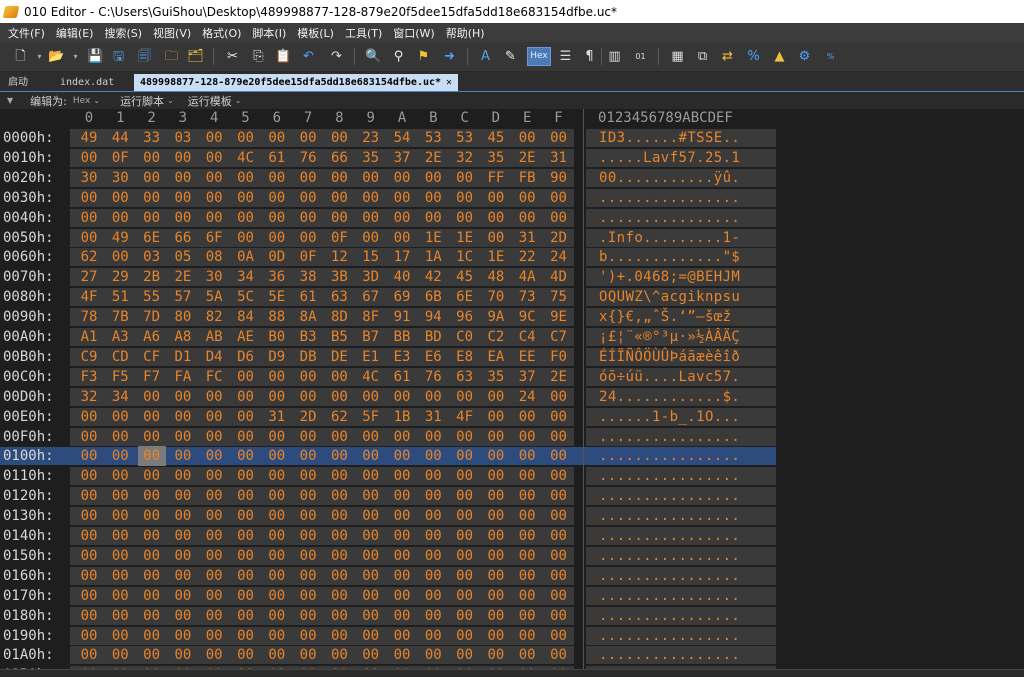  What do you see at coordinates (485, 56) in the screenshot?
I see `font-icon: A` at bounding box center [485, 56].